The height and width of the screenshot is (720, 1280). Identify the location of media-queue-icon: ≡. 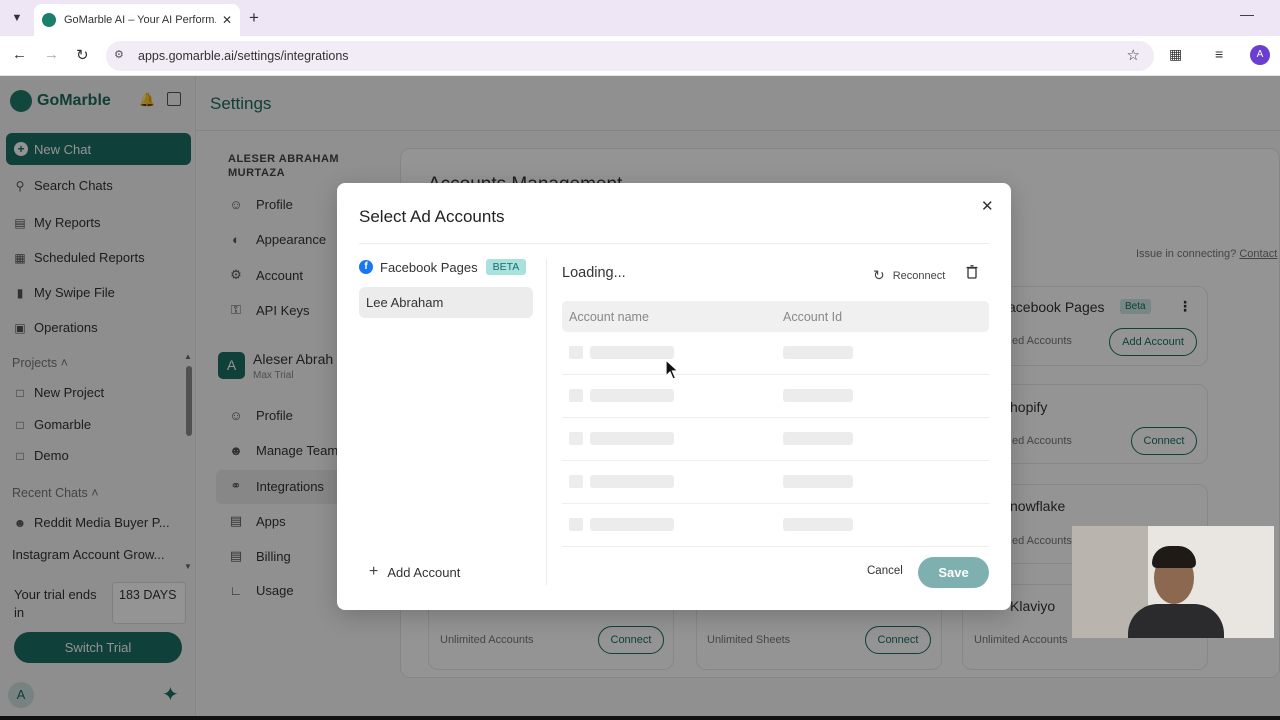
(1219, 54).